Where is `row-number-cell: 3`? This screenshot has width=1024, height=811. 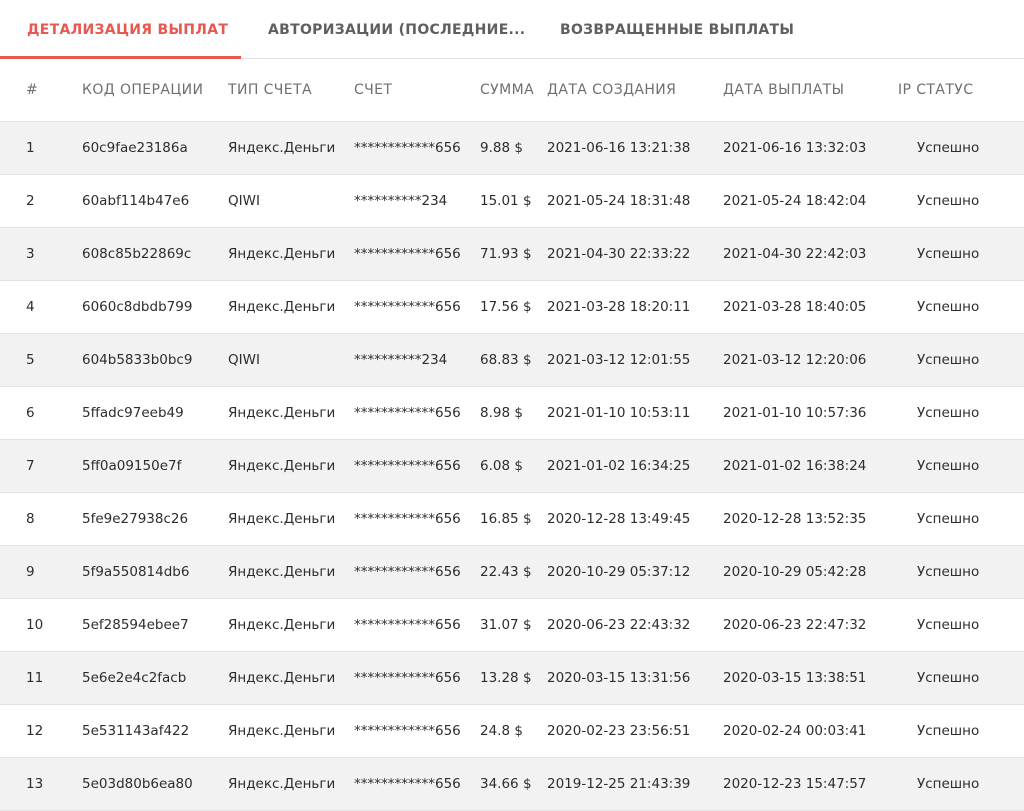 row-number-cell: 3 is located at coordinates (30, 254).